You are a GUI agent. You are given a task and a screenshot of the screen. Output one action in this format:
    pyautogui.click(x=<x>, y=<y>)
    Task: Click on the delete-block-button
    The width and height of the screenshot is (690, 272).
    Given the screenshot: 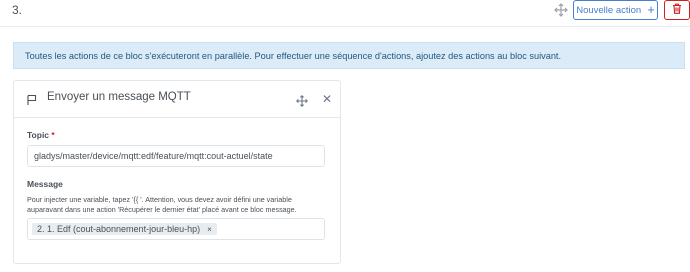 What is the action you would take?
    pyautogui.click(x=677, y=10)
    